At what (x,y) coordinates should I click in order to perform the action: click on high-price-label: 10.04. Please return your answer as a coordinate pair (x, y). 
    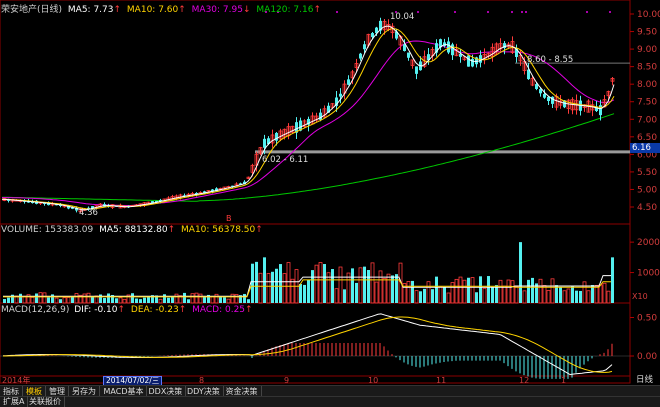
    Looking at the image, I should click on (402, 17).